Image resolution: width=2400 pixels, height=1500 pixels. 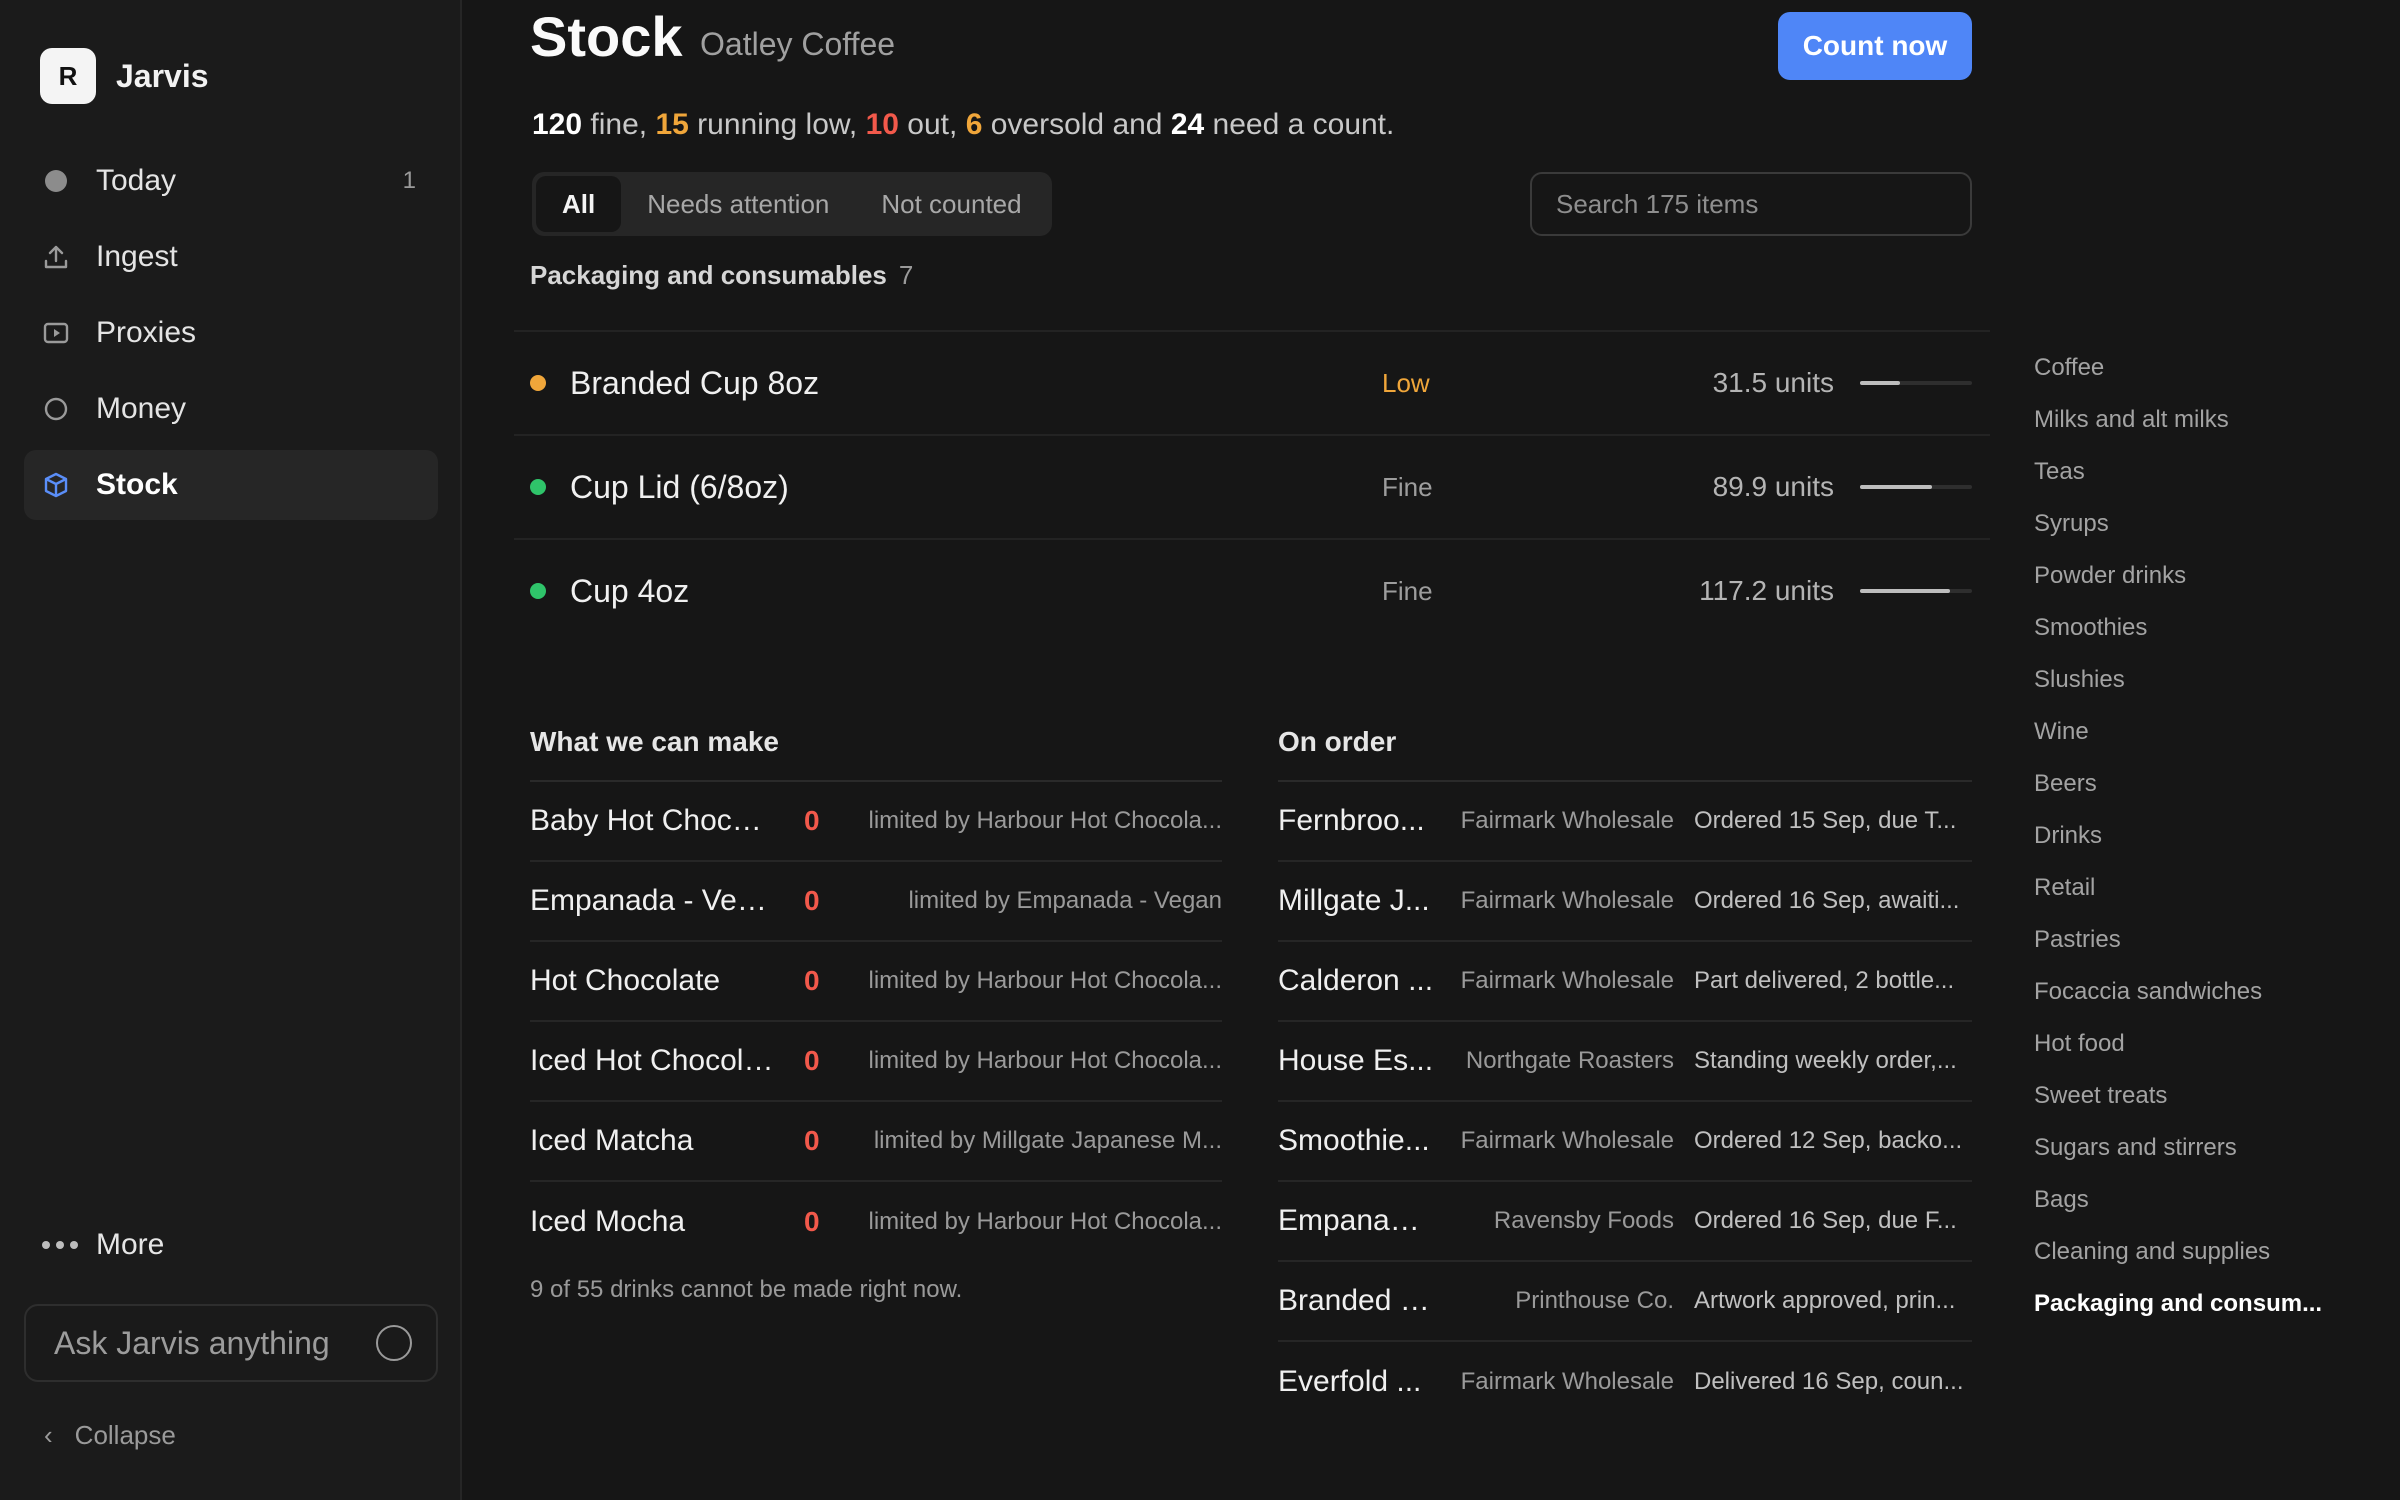 I want to click on sidebar-nav: Today 1 Ingest Proxies Money Stock, so click(x=231, y=336).